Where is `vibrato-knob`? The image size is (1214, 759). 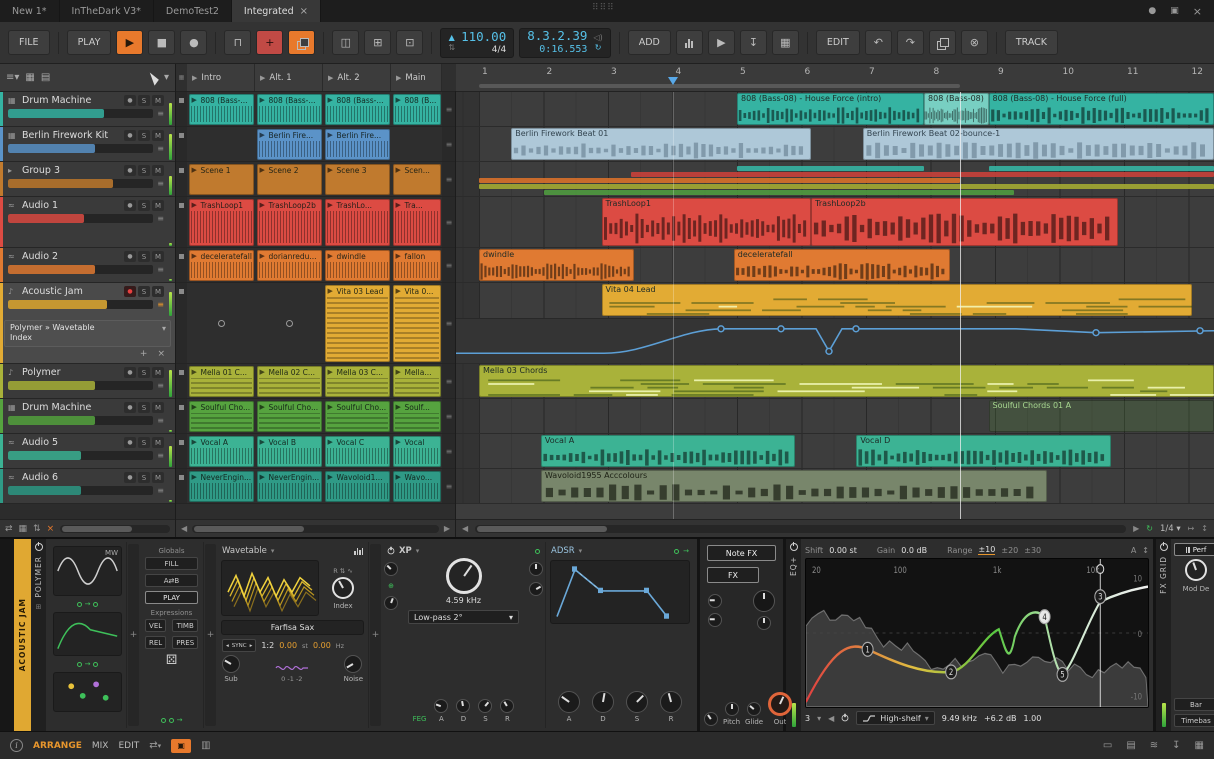 vibrato-knob is located at coordinates (764, 623).